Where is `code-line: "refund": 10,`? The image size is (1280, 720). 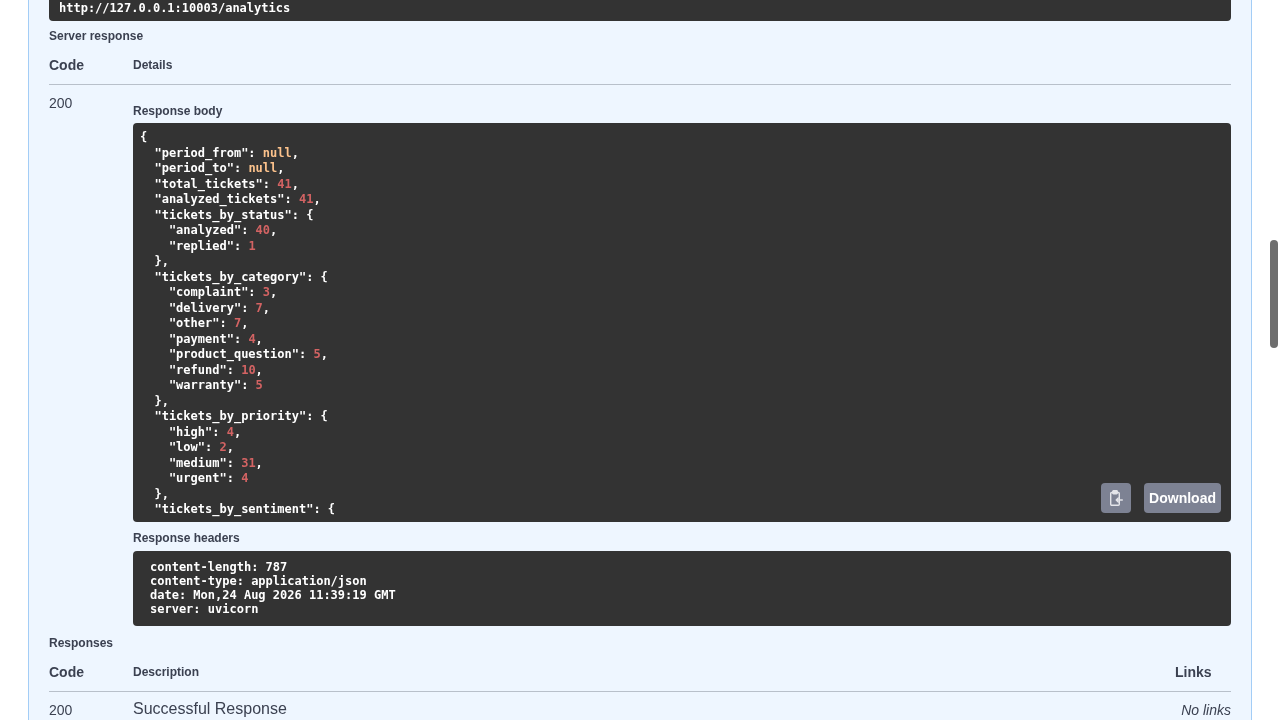
code-line: "refund": 10, is located at coordinates (215, 370).